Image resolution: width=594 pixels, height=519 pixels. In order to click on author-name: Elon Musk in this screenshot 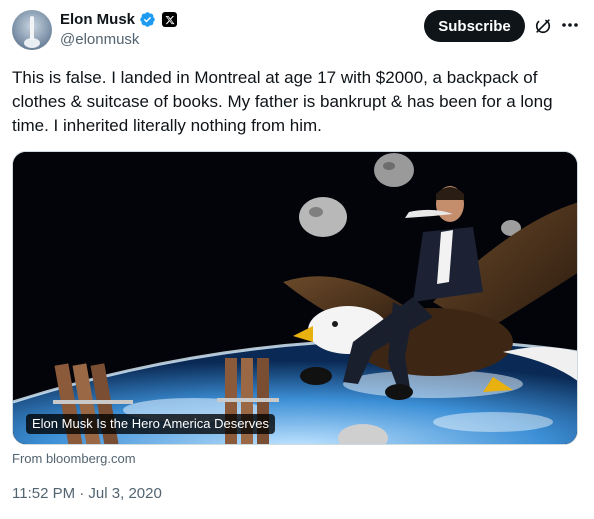, I will do `click(97, 19)`.